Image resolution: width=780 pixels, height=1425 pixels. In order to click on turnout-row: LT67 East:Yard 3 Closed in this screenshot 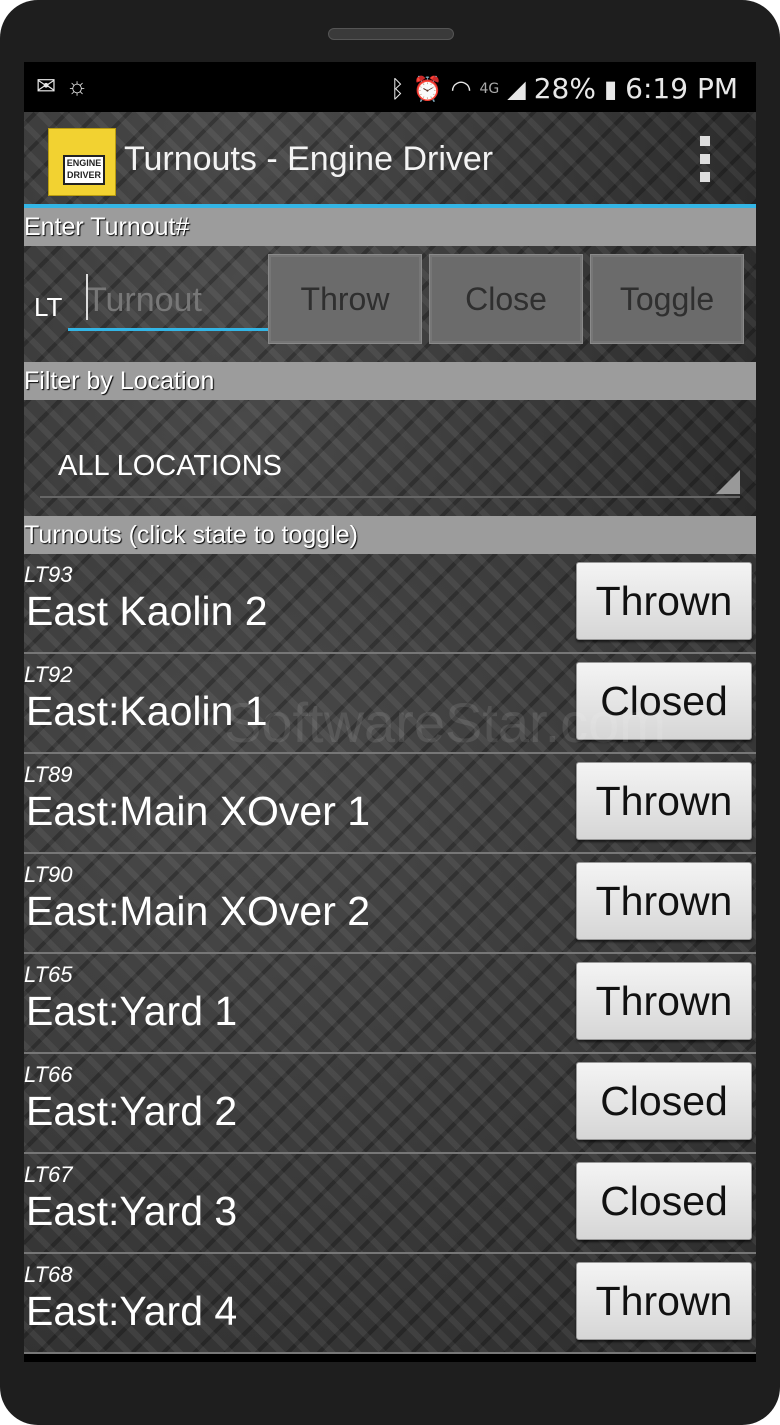, I will do `click(390, 1204)`.